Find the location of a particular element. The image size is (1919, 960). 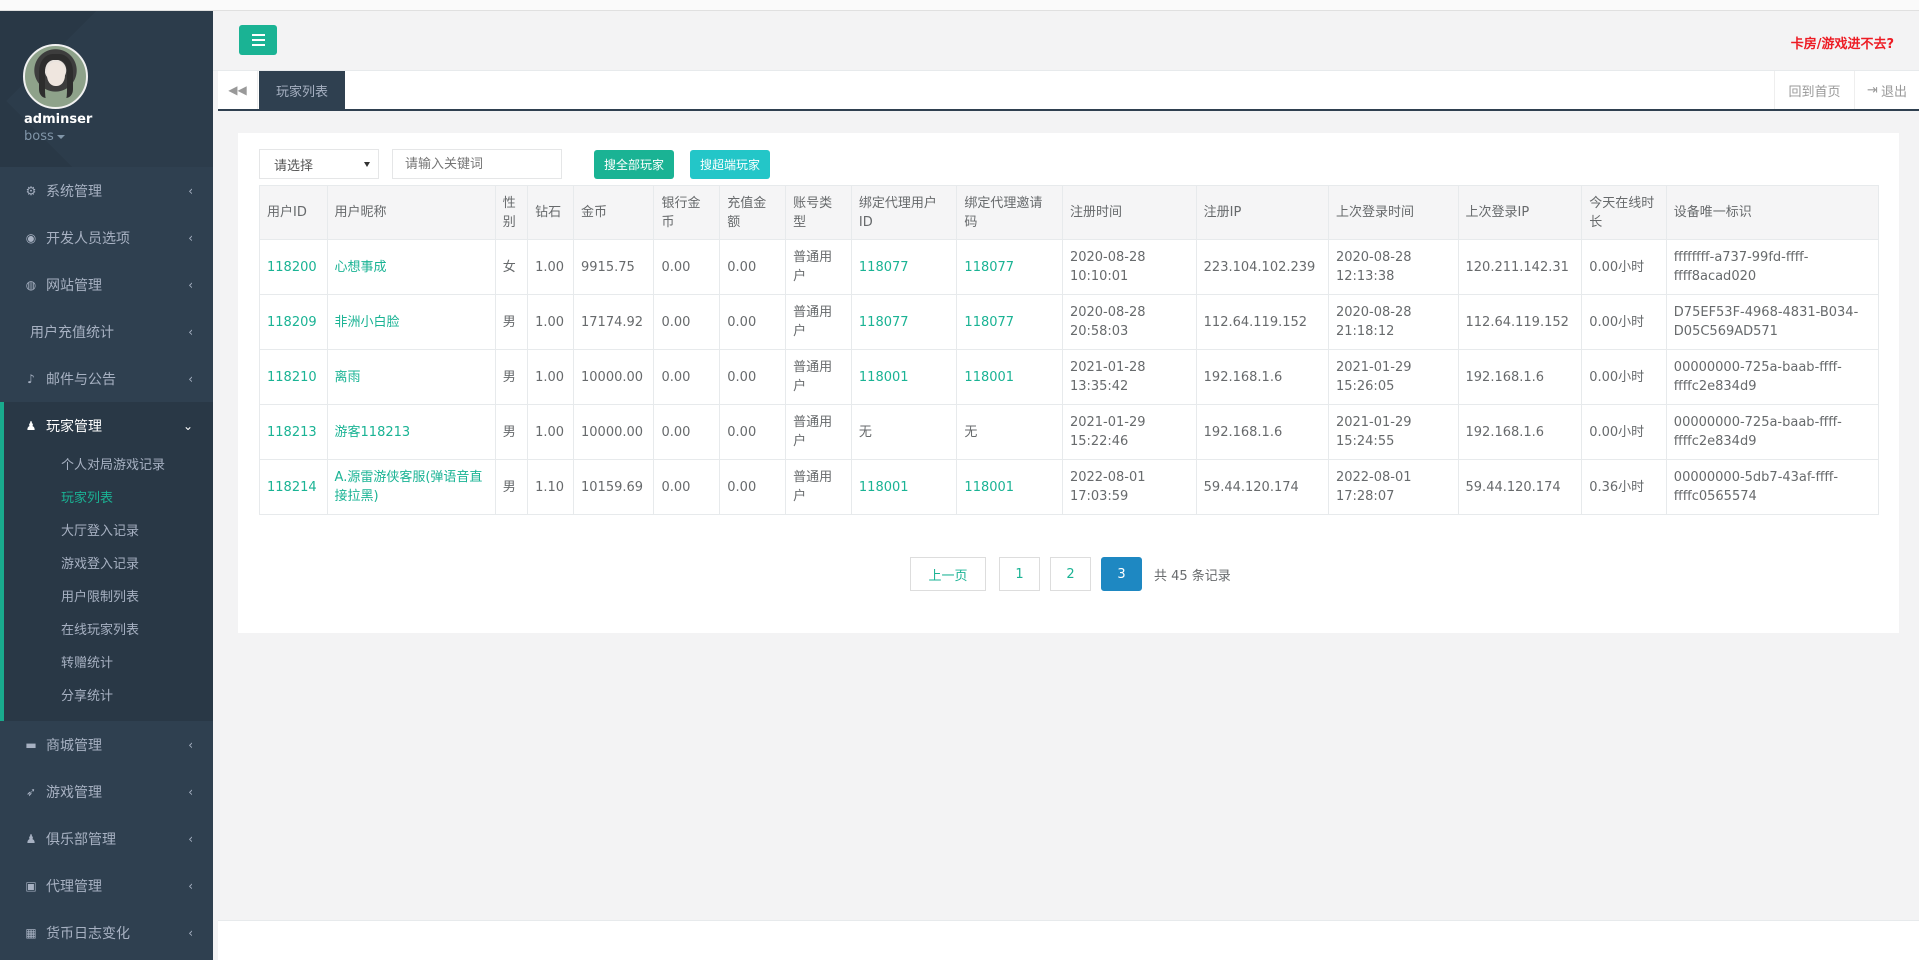

submenu-item: 大厅登入记录 is located at coordinates (108, 531).